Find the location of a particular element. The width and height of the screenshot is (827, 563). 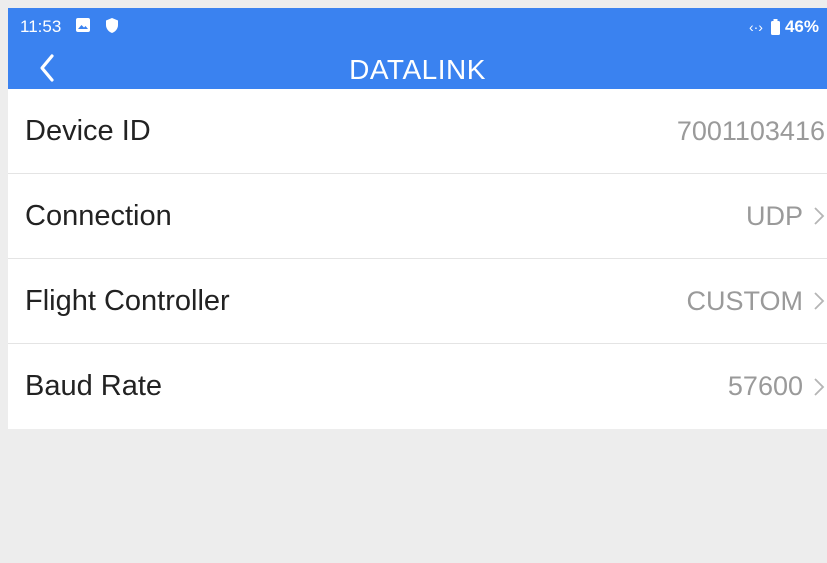

setting-value-wrap: UDP is located at coordinates (786, 216).